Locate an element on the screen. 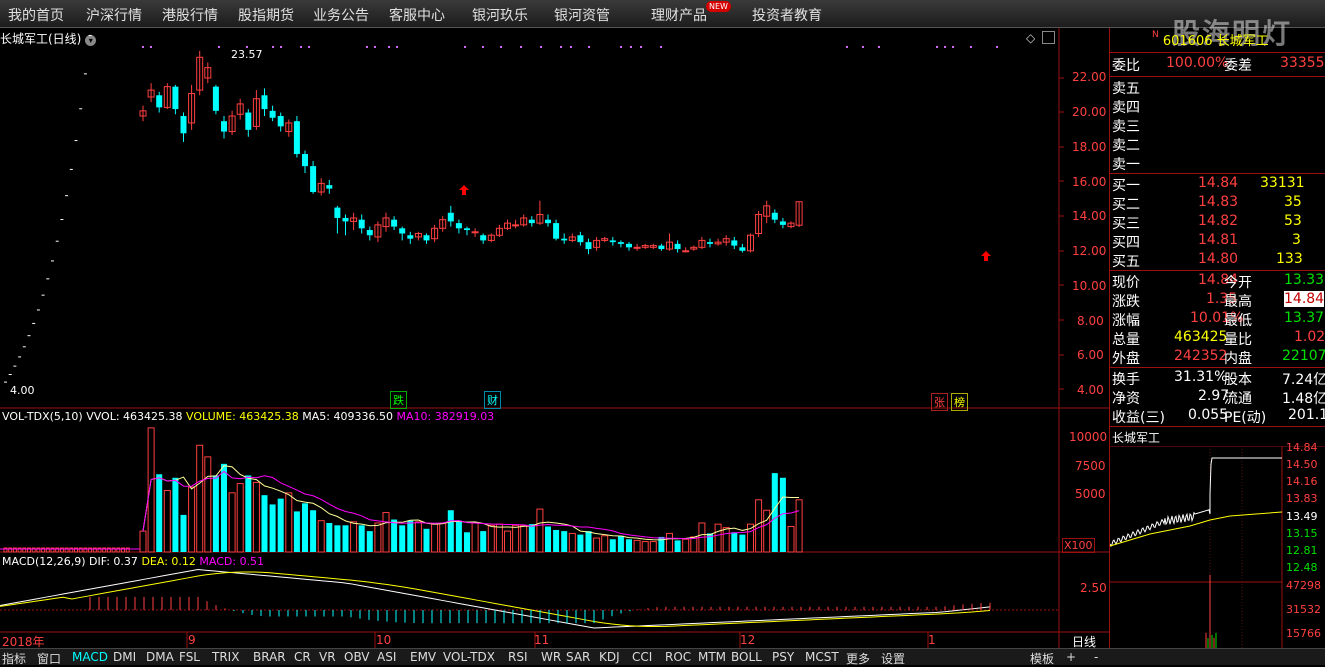 The width and height of the screenshot is (1325, 667). macd-dif-value: DIF: 0.37 is located at coordinates (113, 561).